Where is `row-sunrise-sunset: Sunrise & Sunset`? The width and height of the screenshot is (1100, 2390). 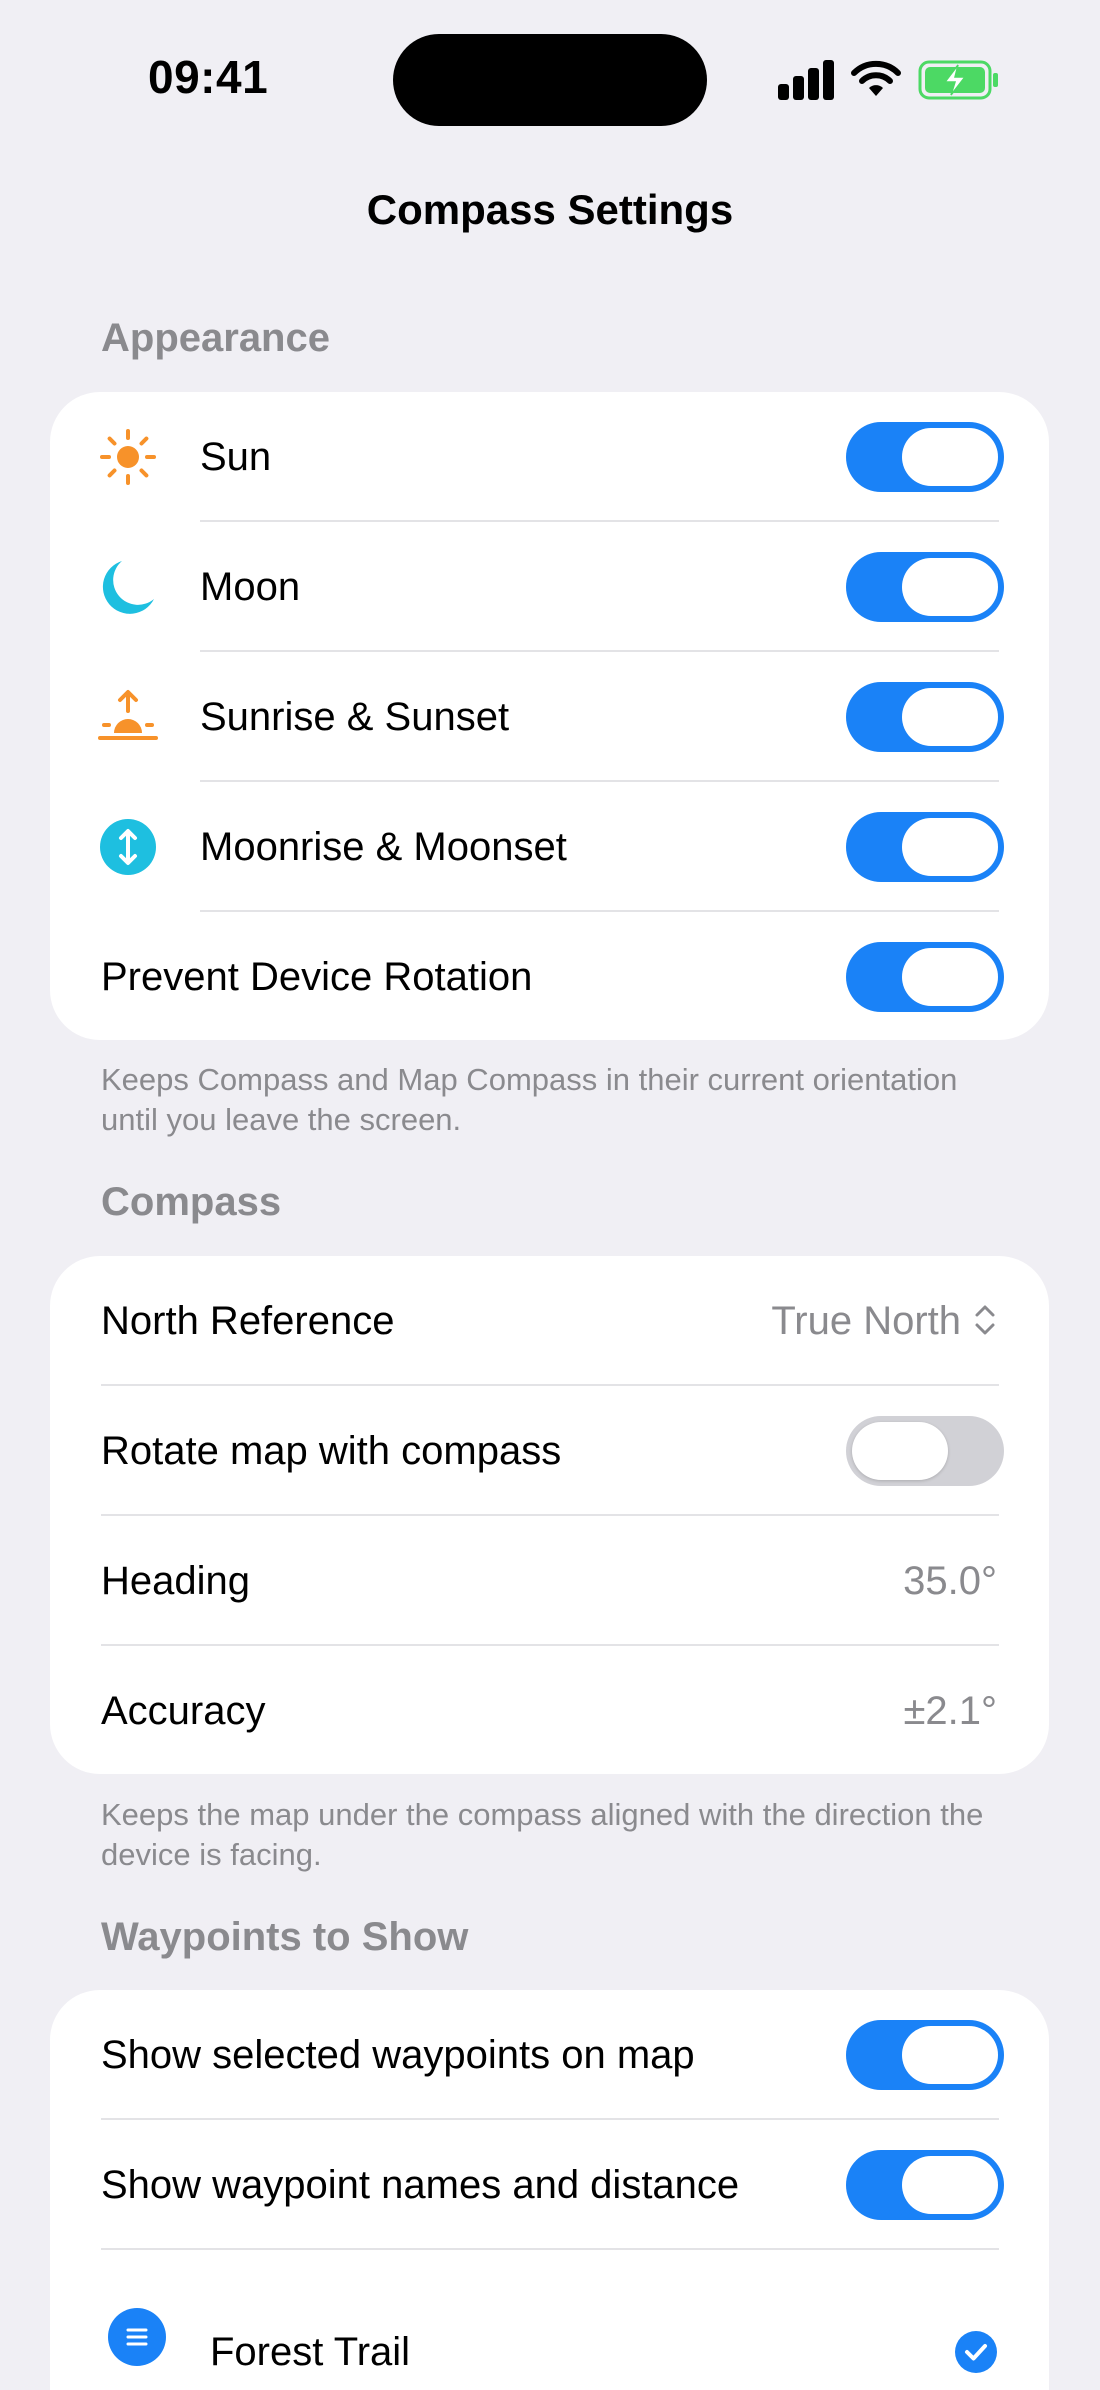
row-sunrise-sunset: Sunrise & Sunset is located at coordinates (549, 717).